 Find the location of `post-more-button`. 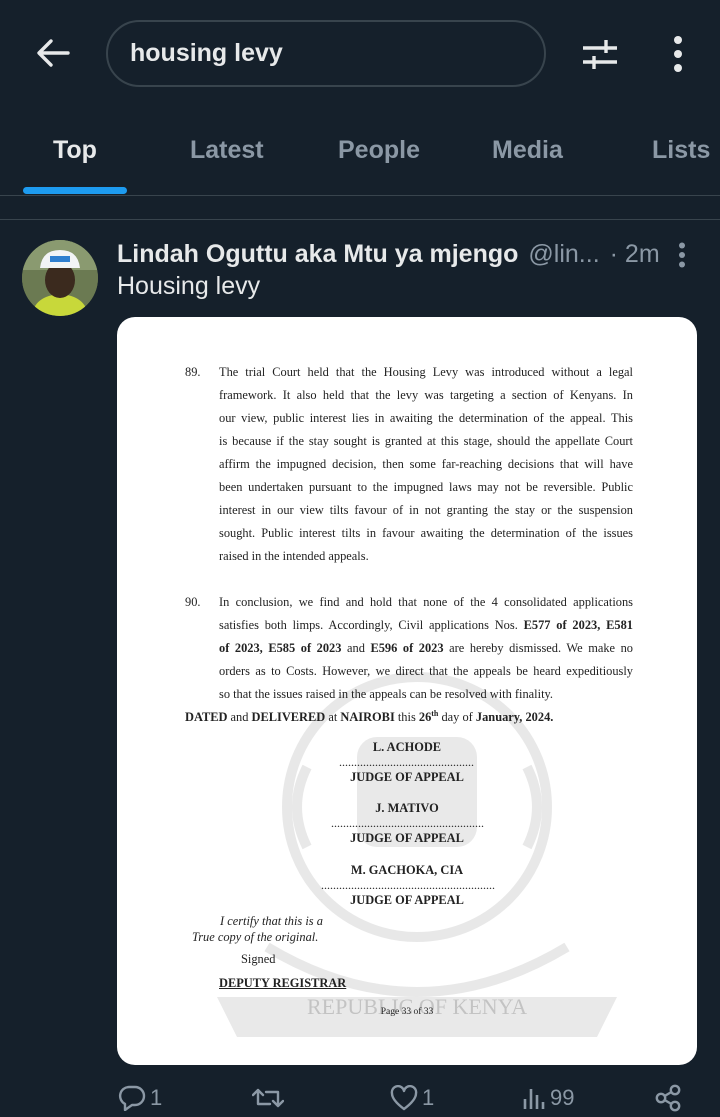

post-more-button is located at coordinates (682, 255).